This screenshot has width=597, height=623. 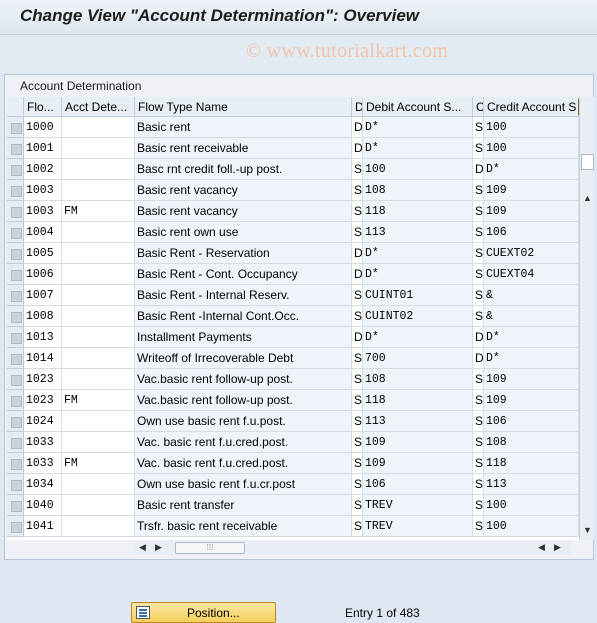 I want to click on cell-flow-type: 1034, so click(x=43, y=484).